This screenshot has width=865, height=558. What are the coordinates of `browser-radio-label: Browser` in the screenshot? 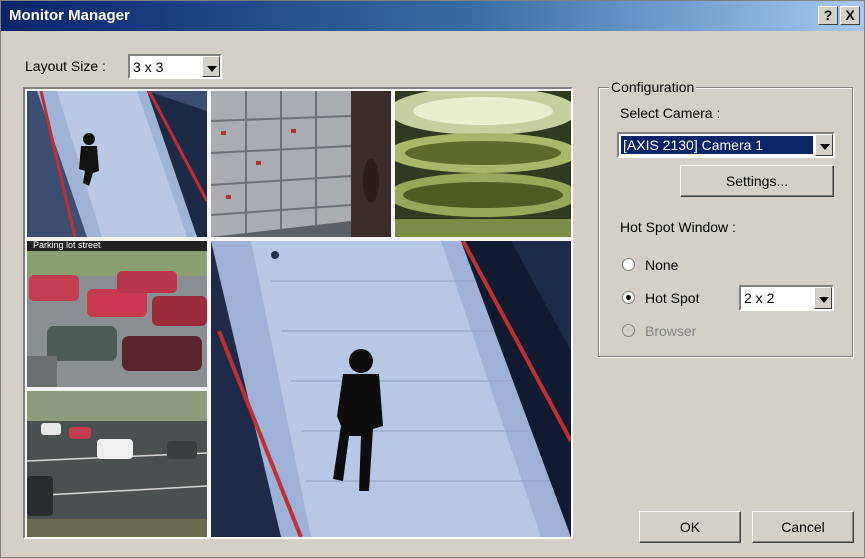 It's located at (671, 331).